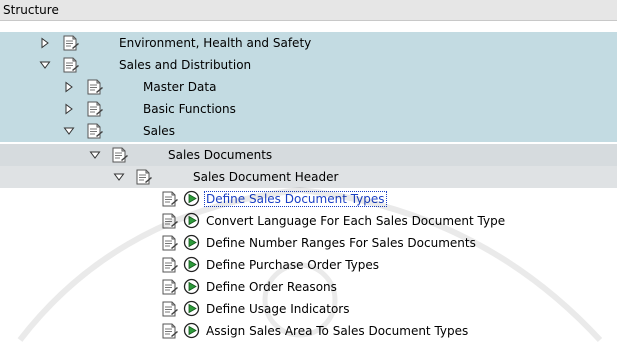 The image size is (617, 344). I want to click on tree-node-environment: Environment, Health and Safety, so click(308, 43).